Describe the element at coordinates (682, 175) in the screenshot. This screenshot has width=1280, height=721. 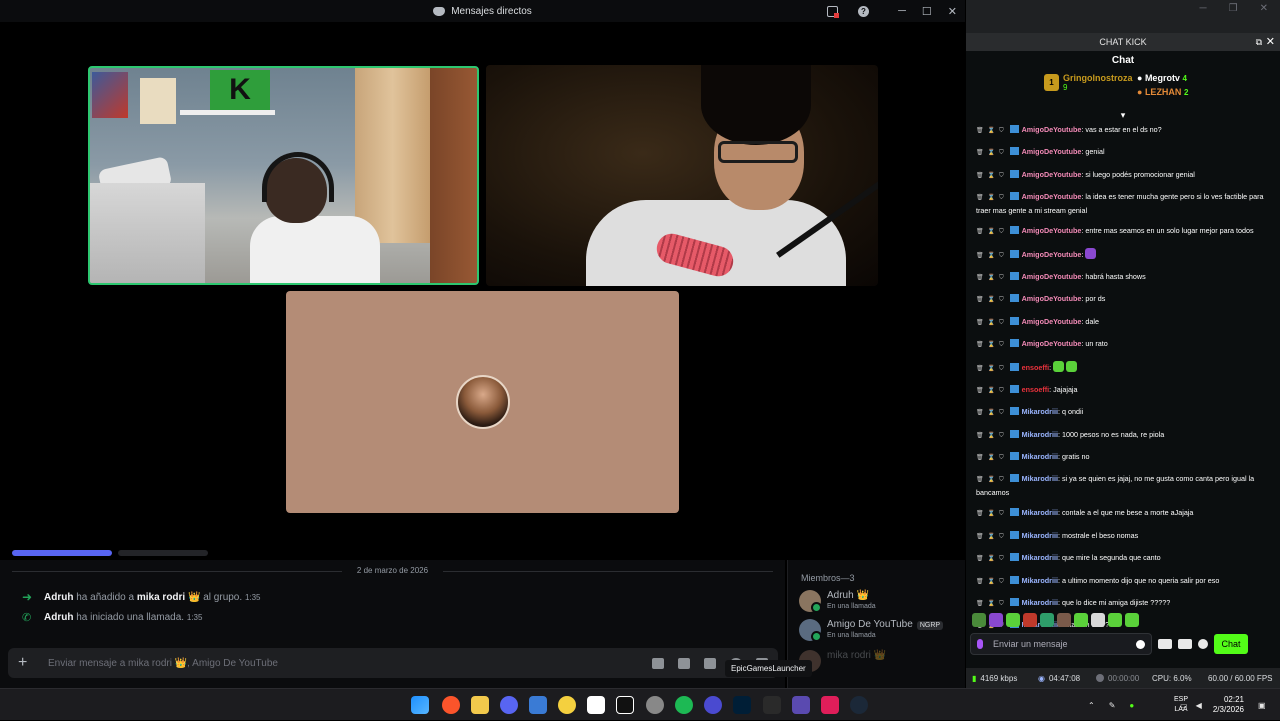
I see `video-tile-amigo` at that location.